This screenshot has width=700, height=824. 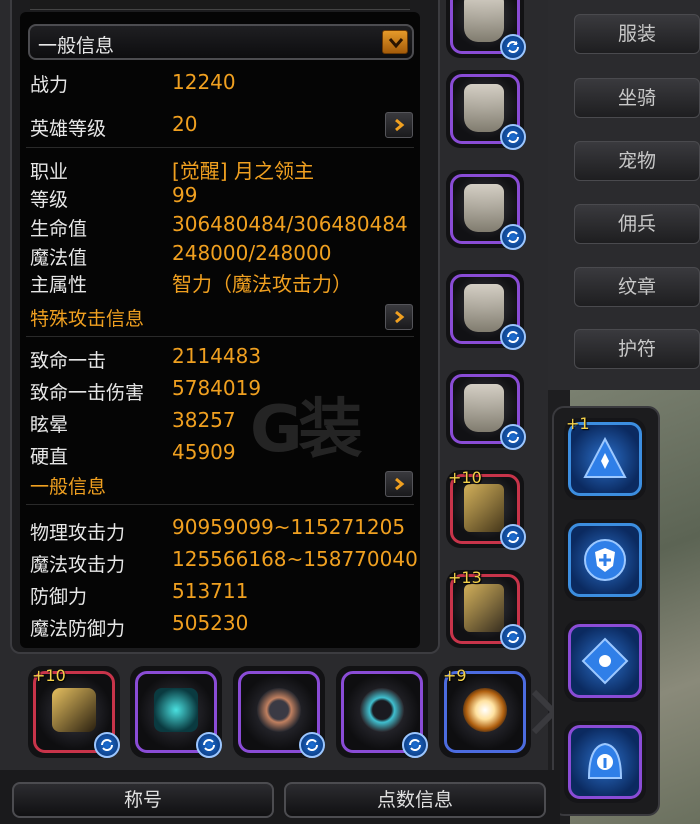 I want to click on stat-label: 战力, so click(x=49, y=85).